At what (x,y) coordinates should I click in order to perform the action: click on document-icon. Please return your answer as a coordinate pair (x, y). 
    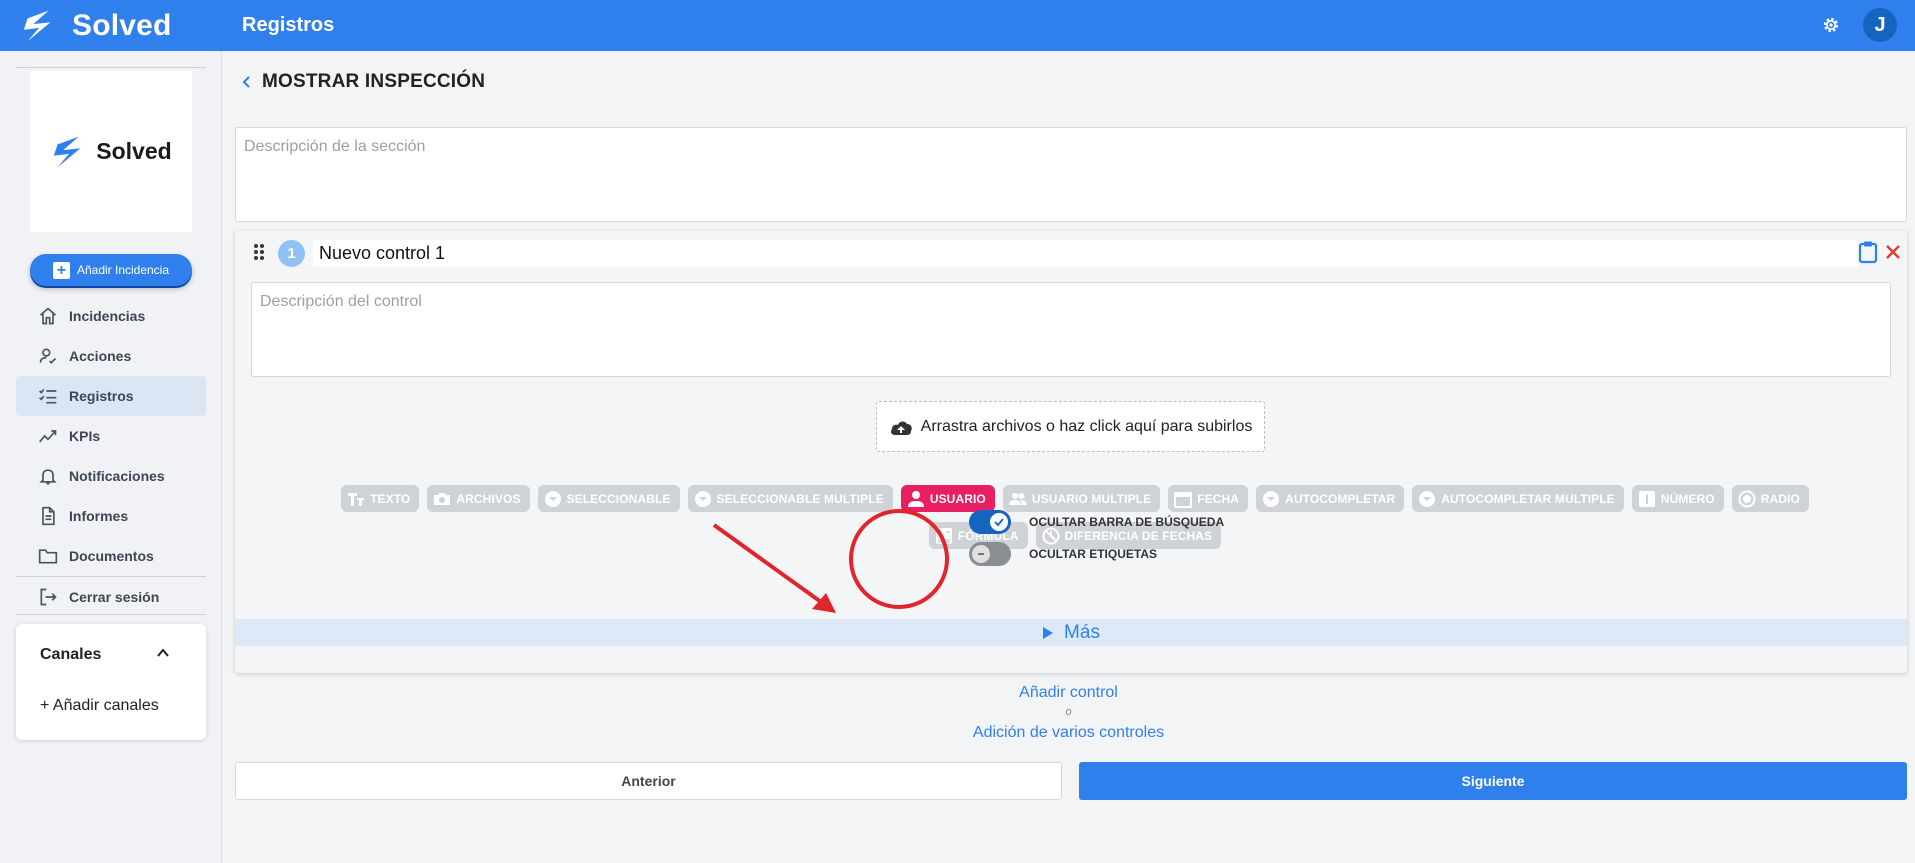
    Looking at the image, I should click on (48, 516).